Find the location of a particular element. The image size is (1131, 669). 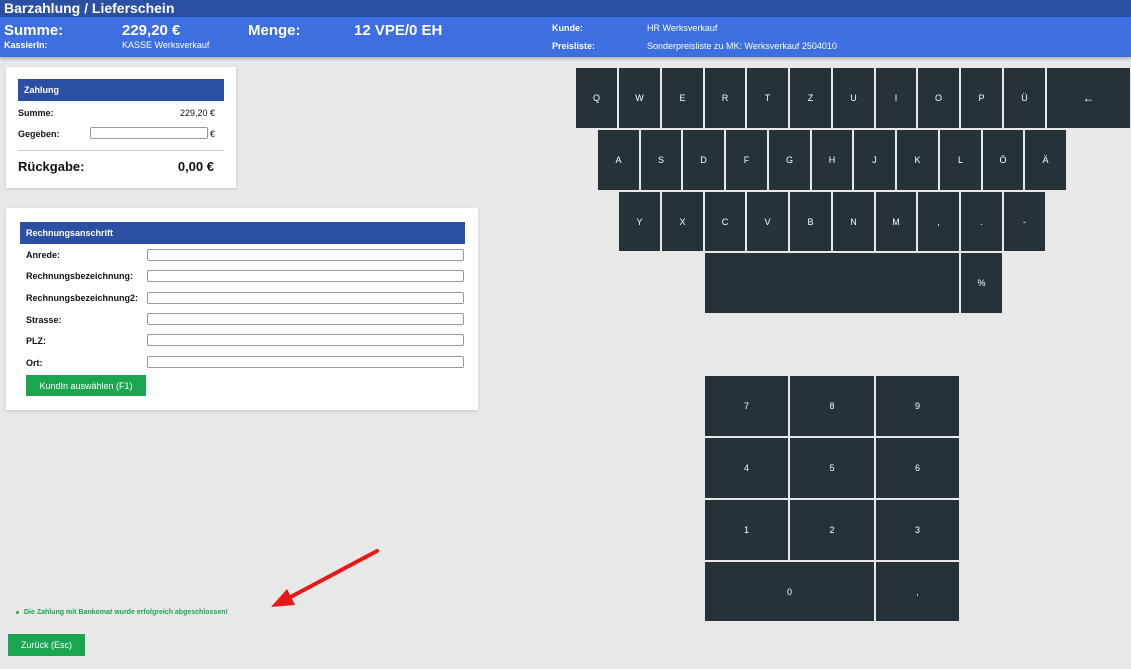

numpad-3: 3 is located at coordinates (917, 530).